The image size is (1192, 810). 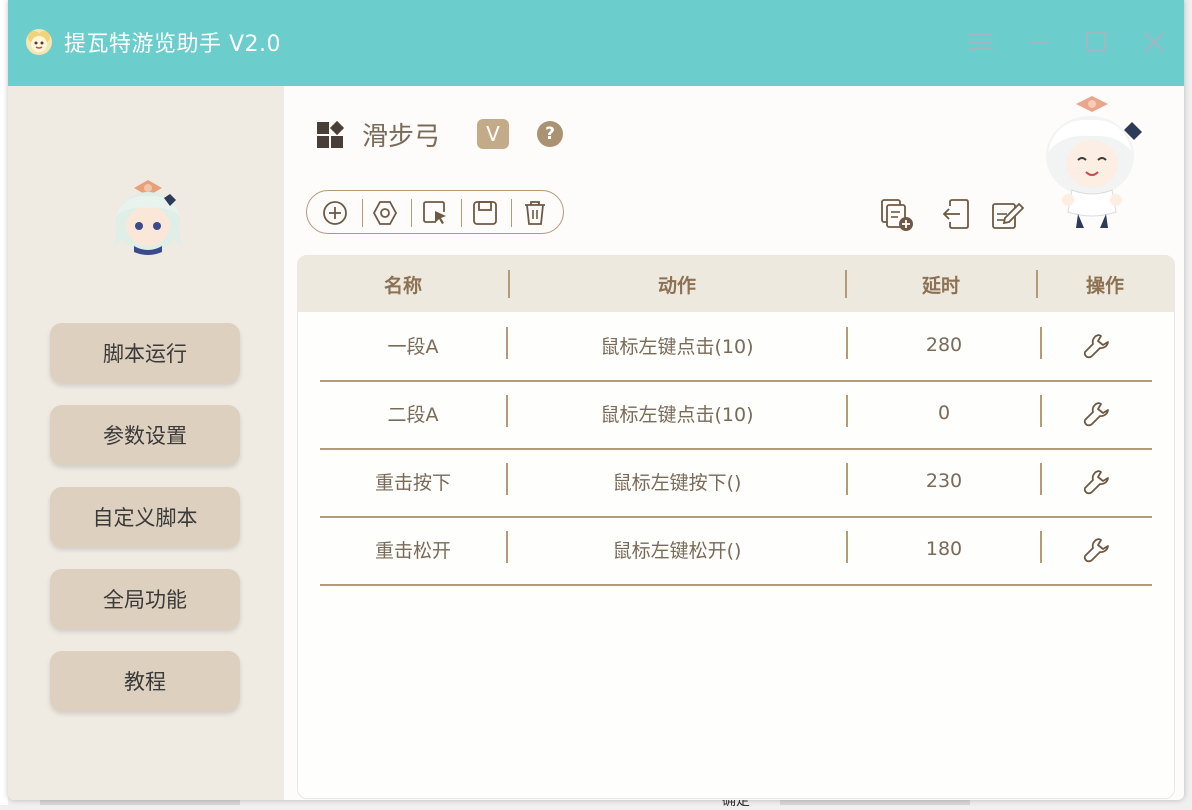 What do you see at coordinates (385, 213) in the screenshot?
I see `settings-icon` at bounding box center [385, 213].